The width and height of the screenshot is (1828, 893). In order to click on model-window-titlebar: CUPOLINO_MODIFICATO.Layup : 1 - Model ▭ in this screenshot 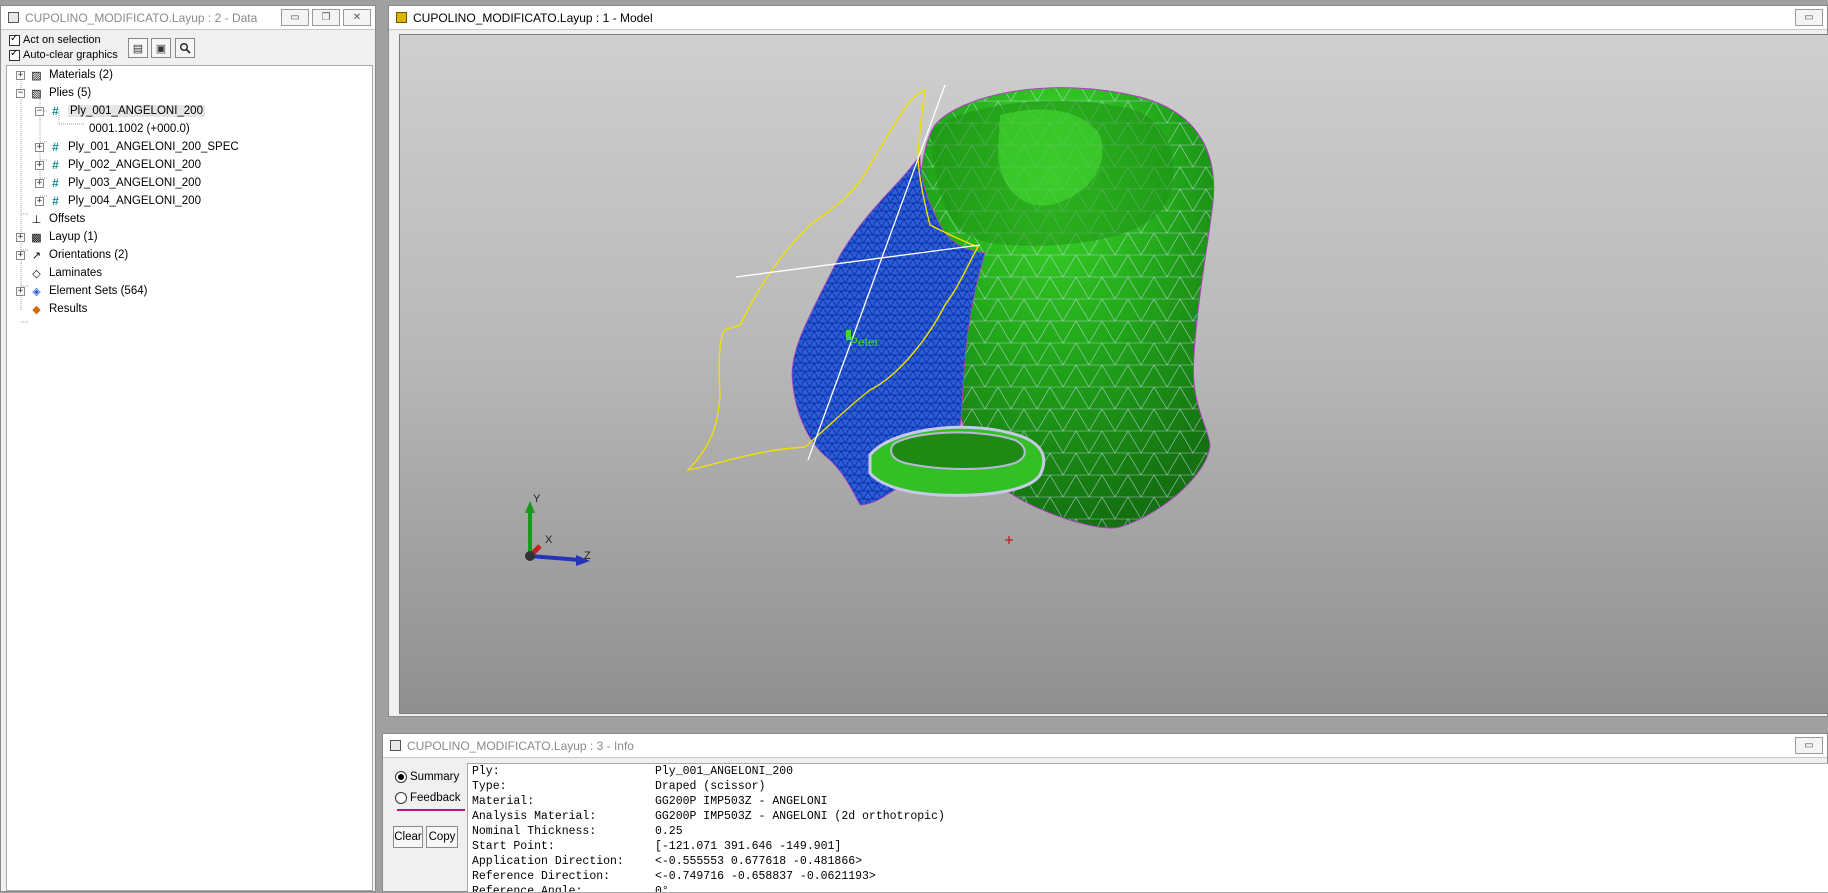, I will do `click(1108, 18)`.